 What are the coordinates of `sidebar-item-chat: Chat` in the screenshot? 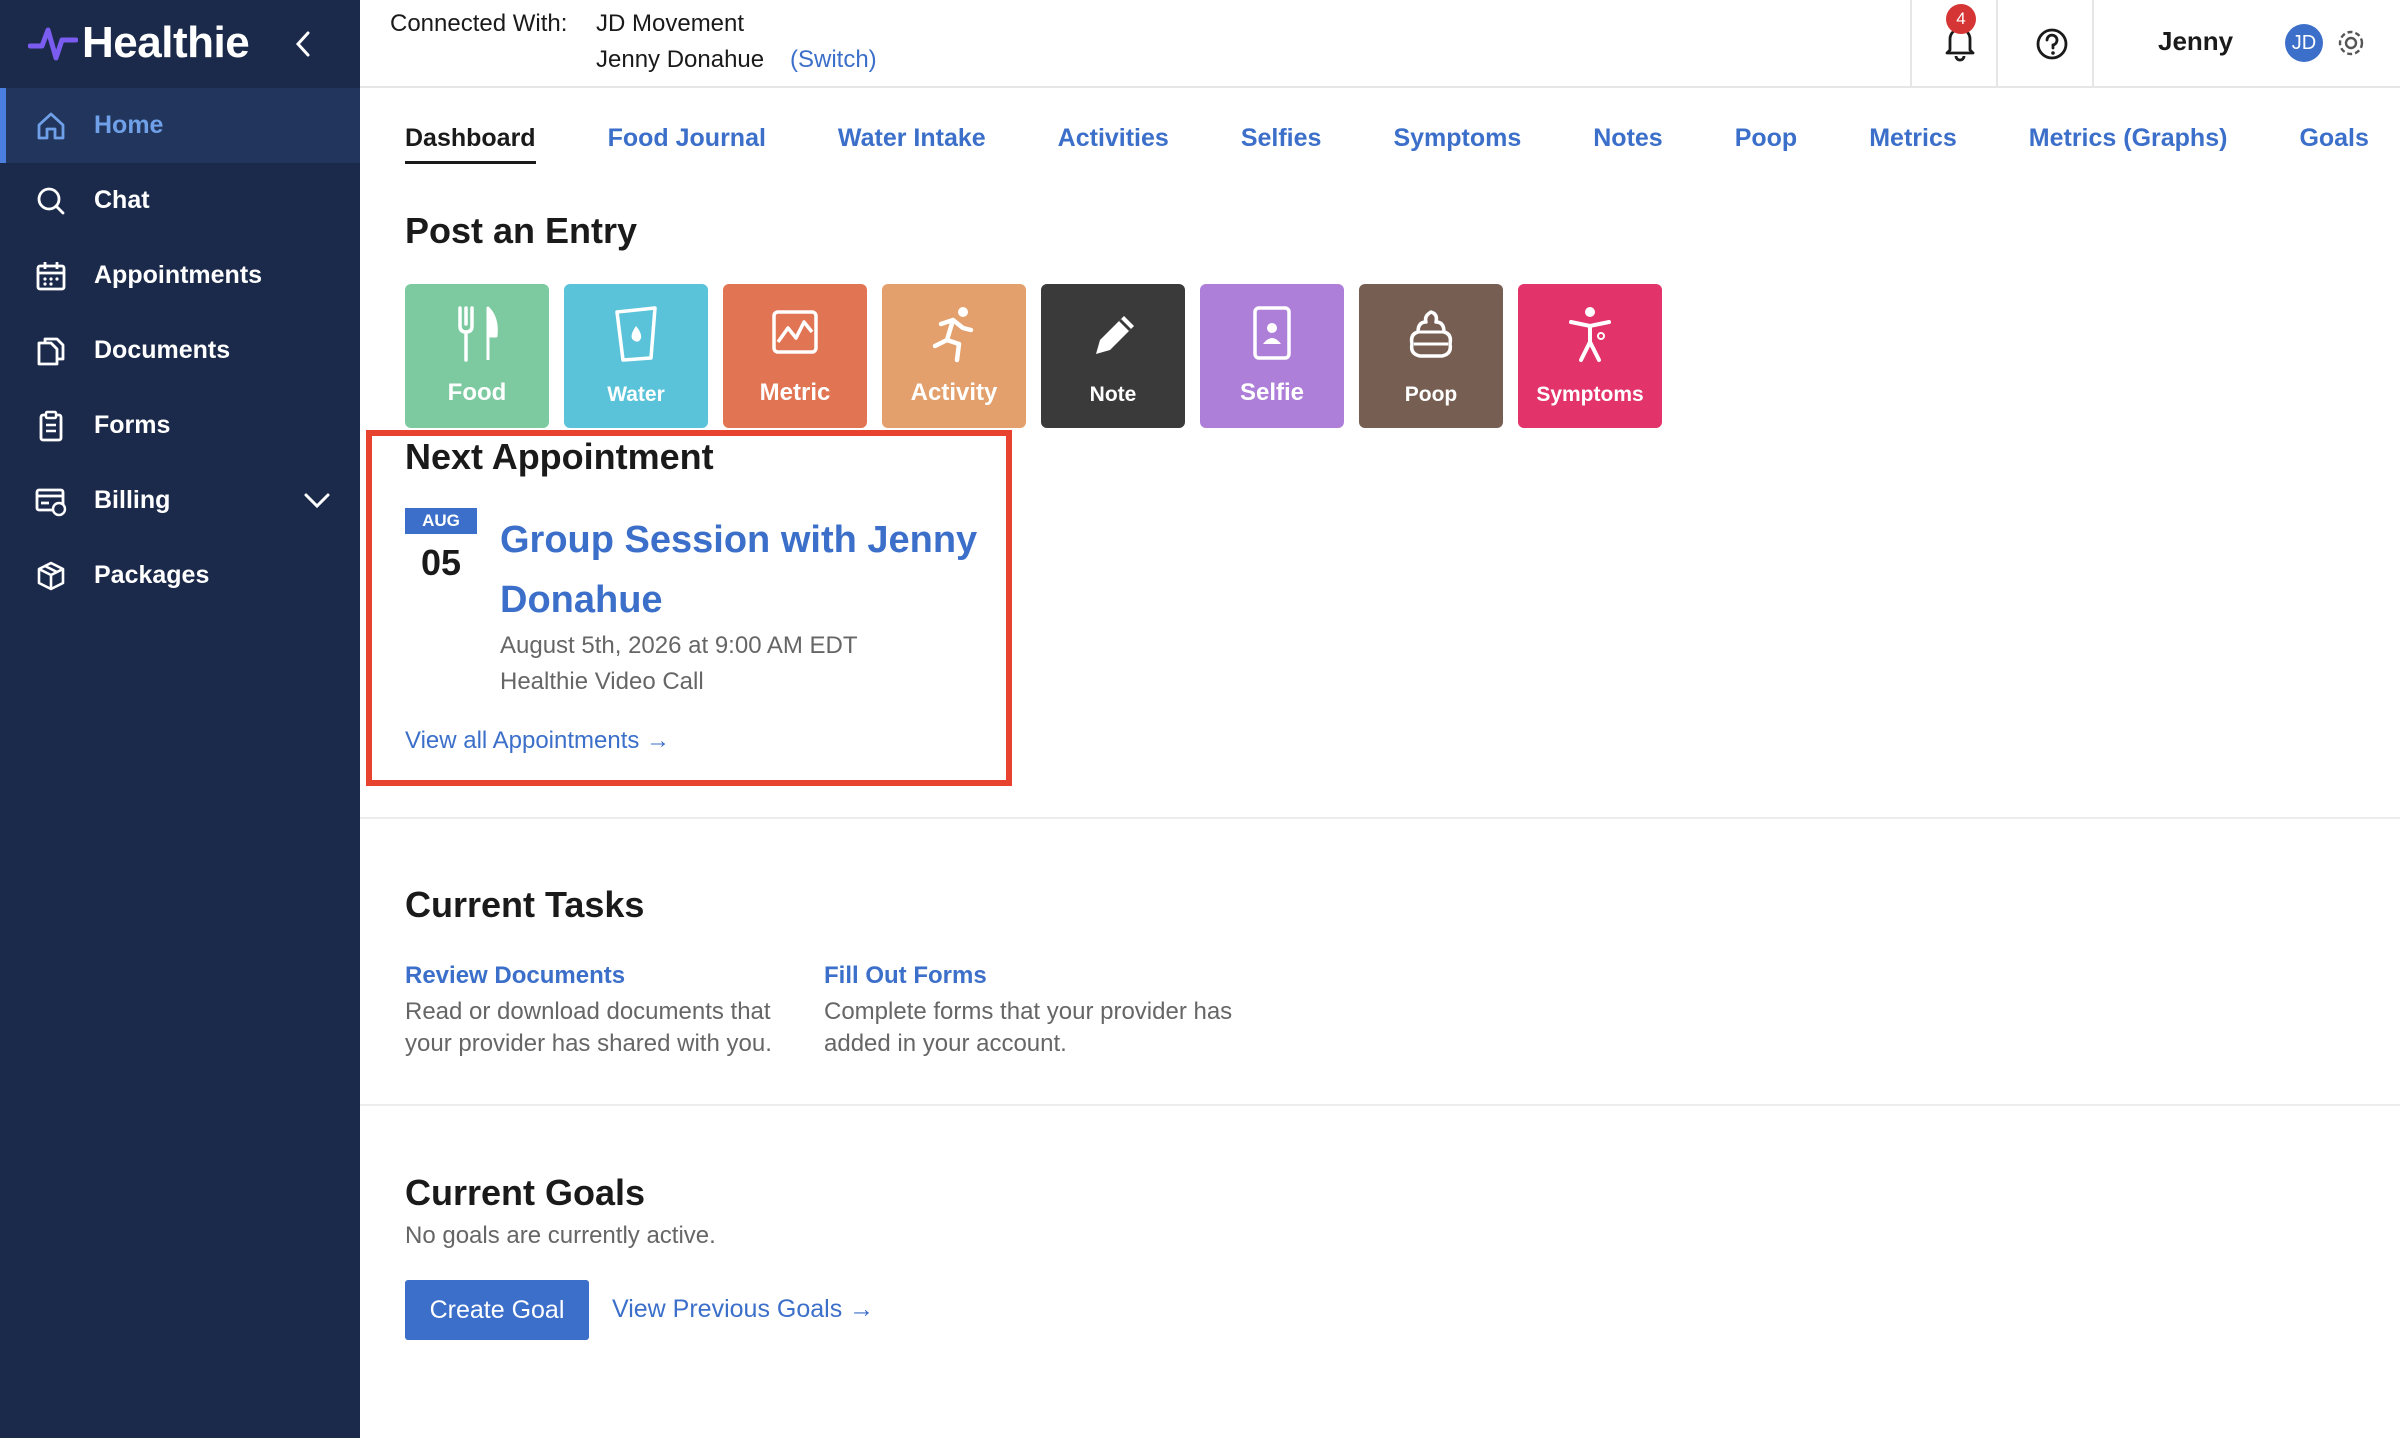 It's located at (180, 200).